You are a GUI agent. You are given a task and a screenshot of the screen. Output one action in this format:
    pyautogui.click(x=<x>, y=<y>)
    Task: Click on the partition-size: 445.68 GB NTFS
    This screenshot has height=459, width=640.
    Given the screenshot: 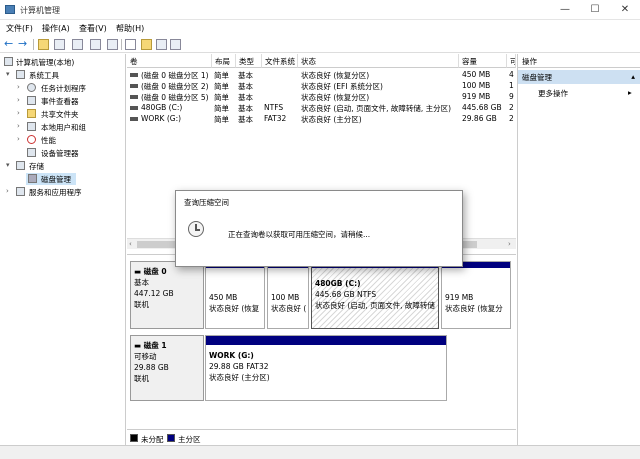 What is the action you would take?
    pyautogui.click(x=346, y=294)
    